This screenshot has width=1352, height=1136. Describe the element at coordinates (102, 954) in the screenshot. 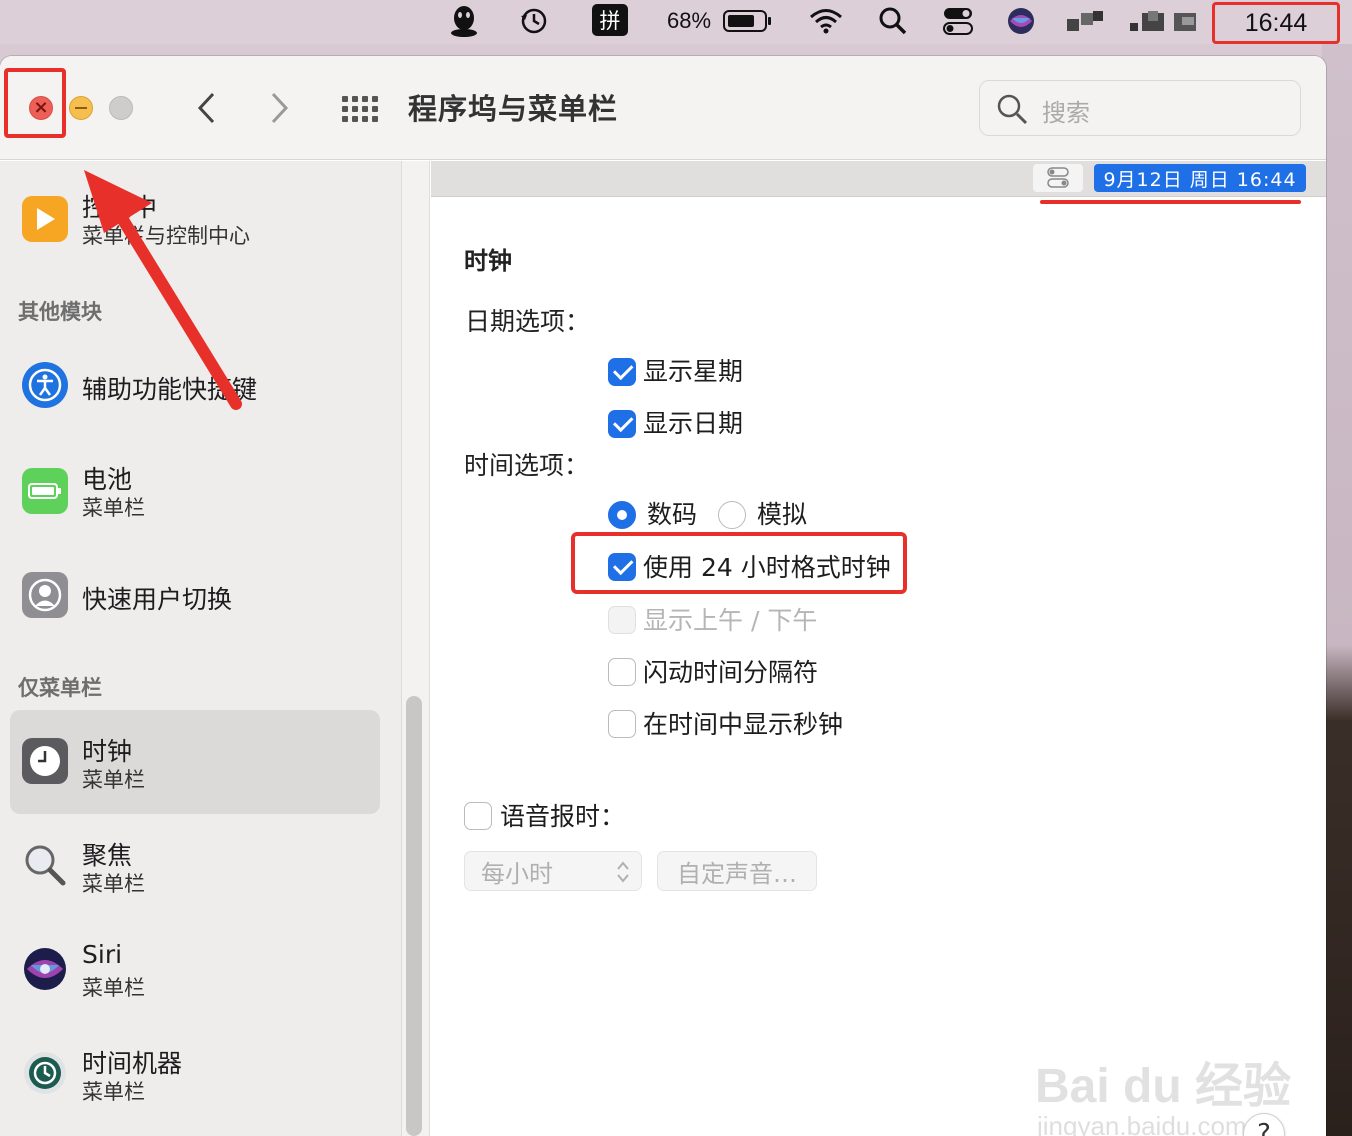

I see `sidebar-item-title: Siri` at that location.